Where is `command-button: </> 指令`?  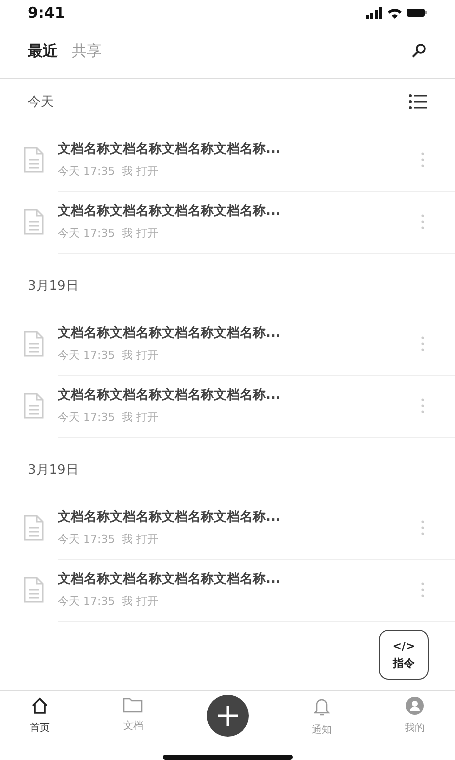
command-button: </> 指令 is located at coordinates (404, 655).